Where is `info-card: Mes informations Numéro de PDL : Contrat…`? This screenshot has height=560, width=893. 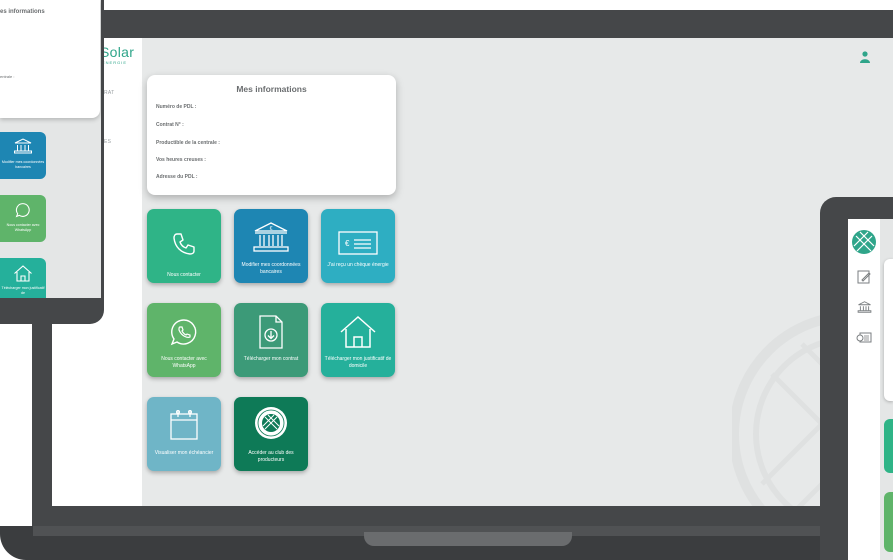
info-card: Mes informations Numéro de PDL : Contrat… is located at coordinates (271, 135).